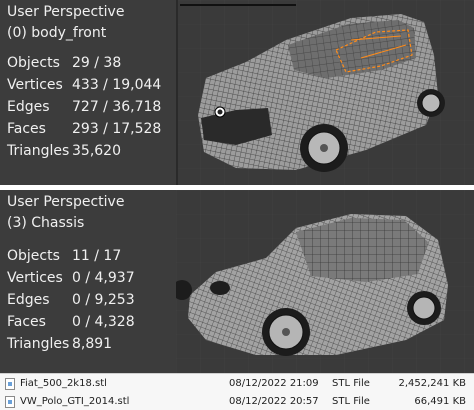 This screenshot has width=474, height=410. I want to click on stat-value: 0 / 4,937, so click(103, 278).